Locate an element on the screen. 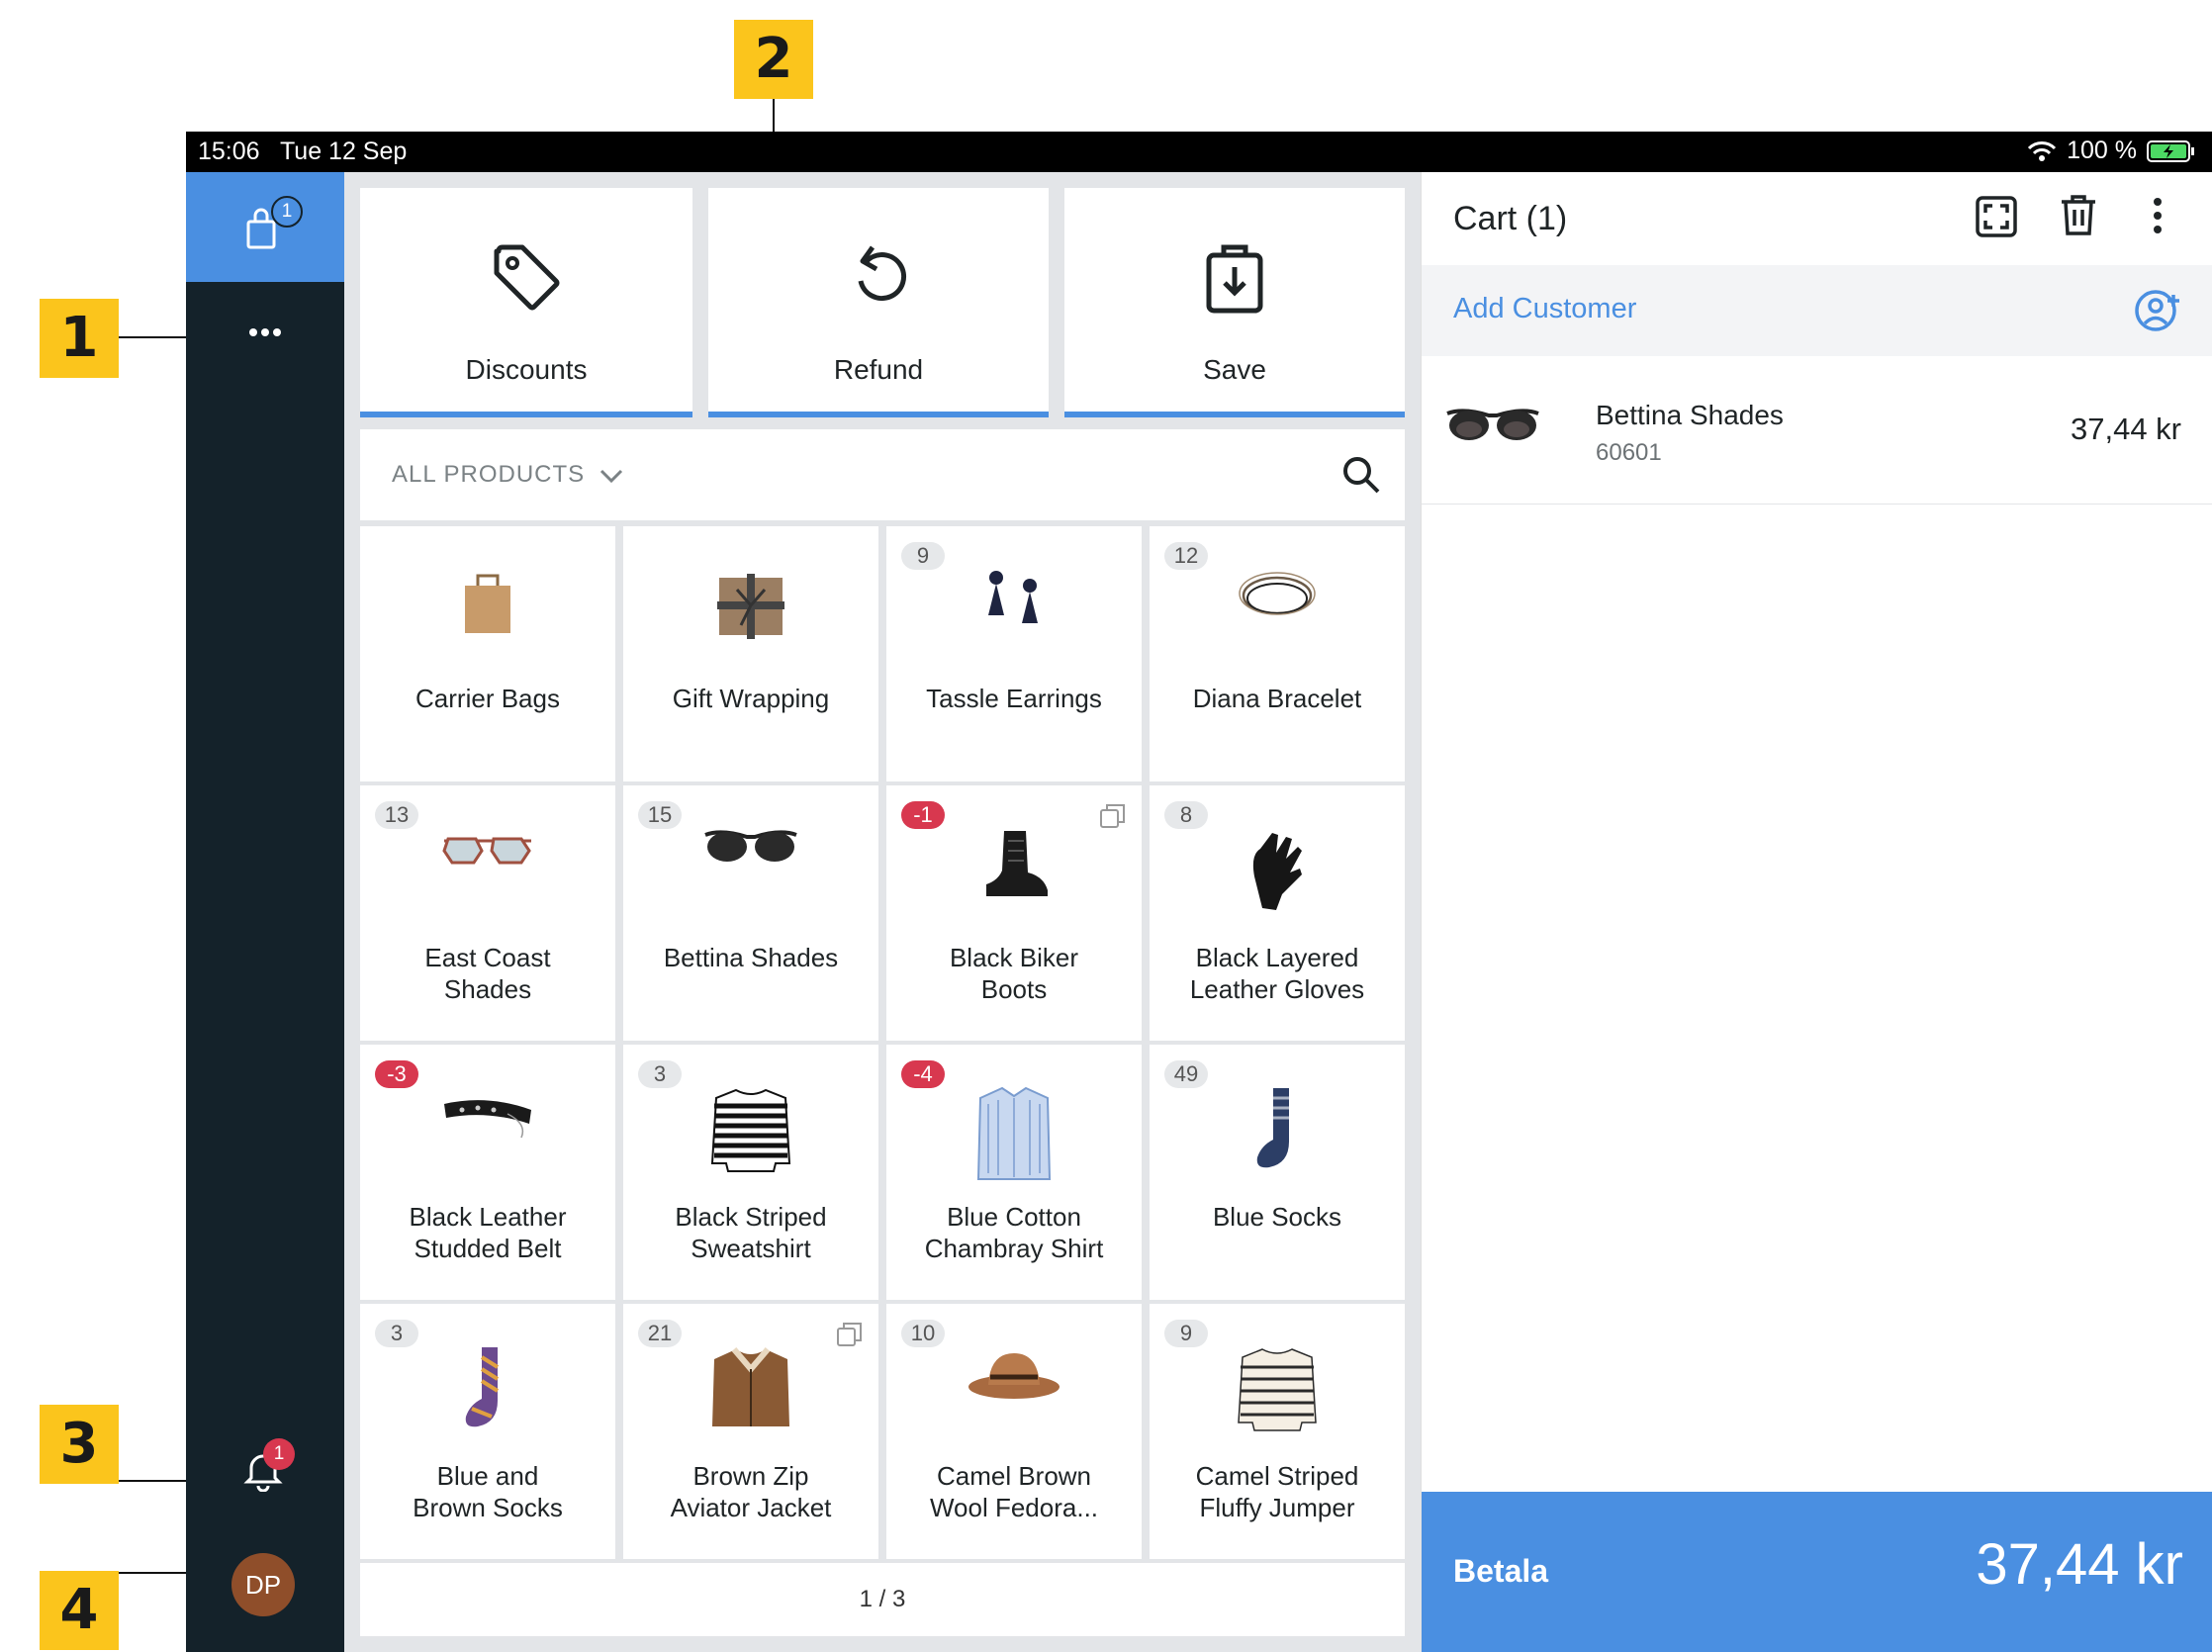 The image size is (2212, 1652). product-thumbnail-shades is located at coordinates (1493, 425).